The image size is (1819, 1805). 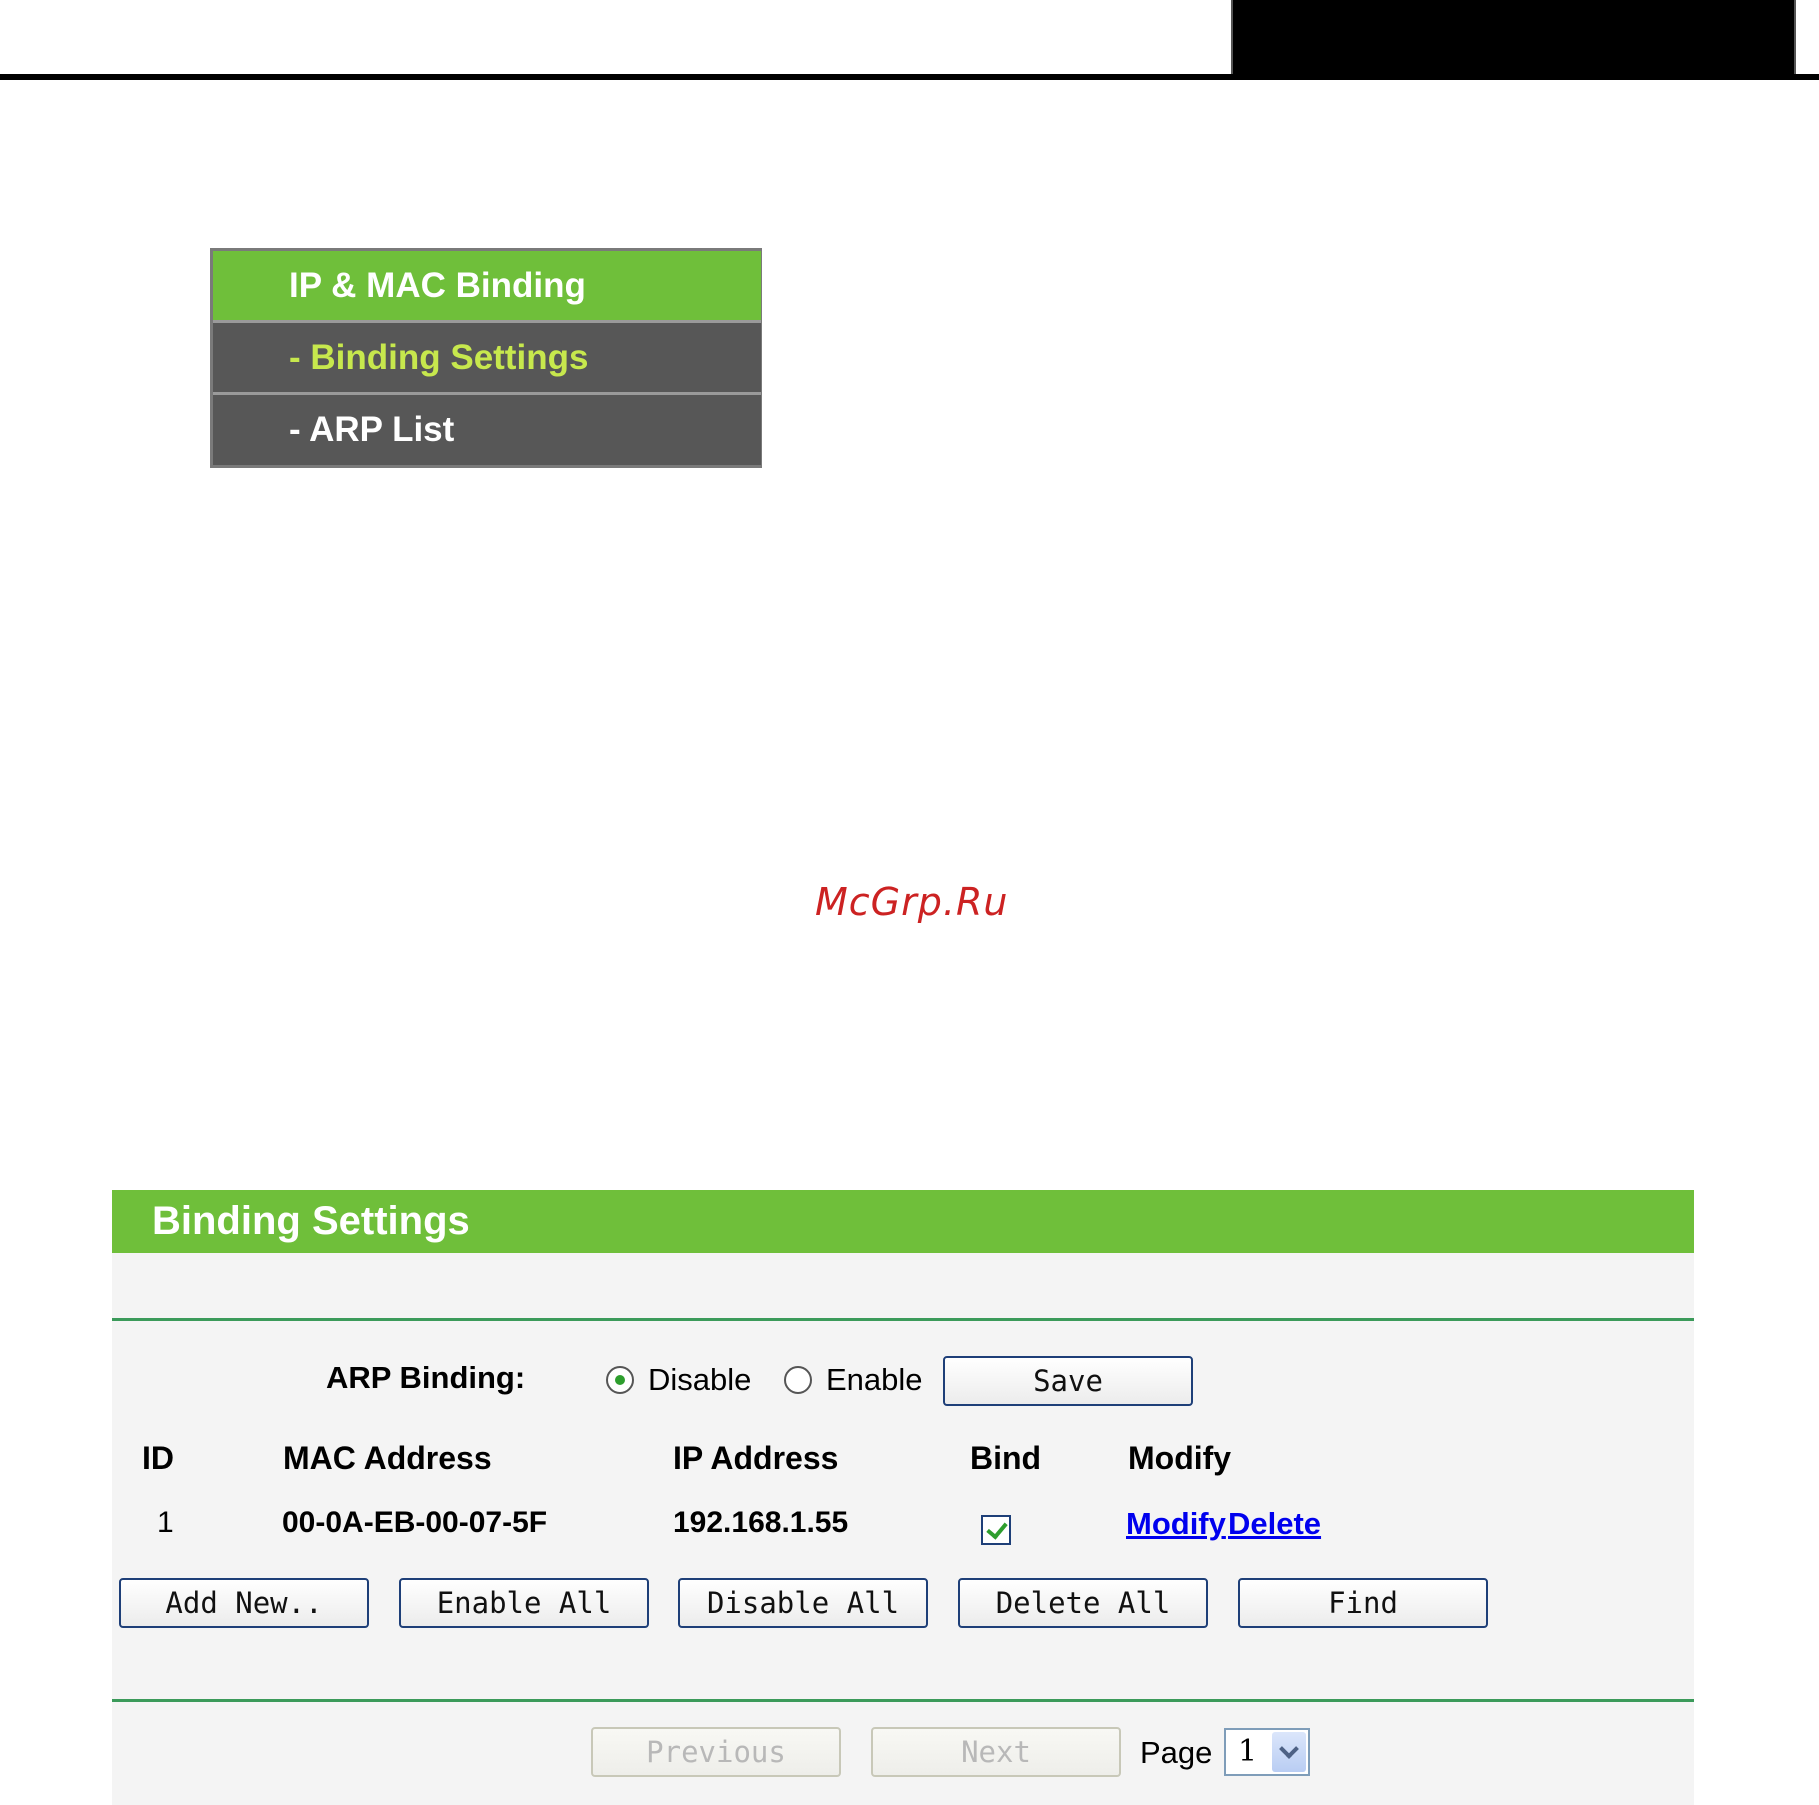 I want to click on page-label: Page, so click(x=1176, y=1752).